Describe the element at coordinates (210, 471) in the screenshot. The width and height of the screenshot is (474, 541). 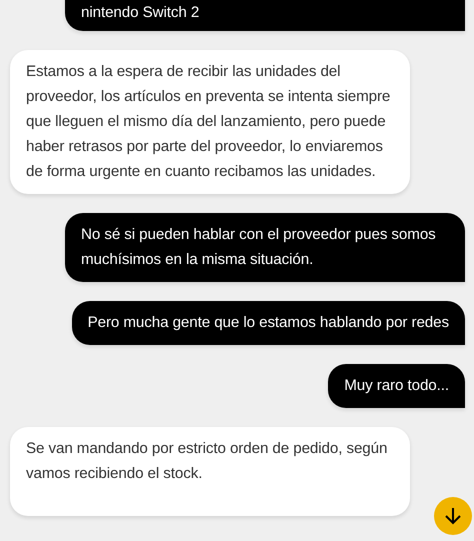
I see `received-message: Se van mandando por estricto orden de pedido, según vamos recibiendo el stock.` at that location.